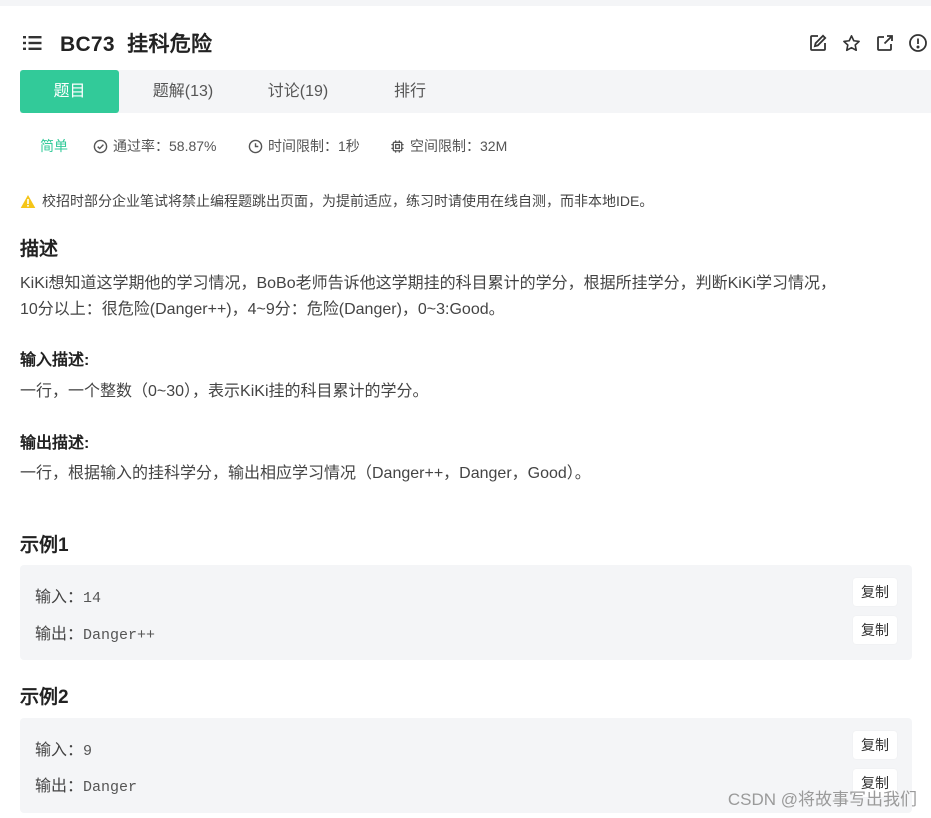 The height and width of the screenshot is (818, 931). Describe the element at coordinates (885, 43) in the screenshot. I see `share-icon` at that location.